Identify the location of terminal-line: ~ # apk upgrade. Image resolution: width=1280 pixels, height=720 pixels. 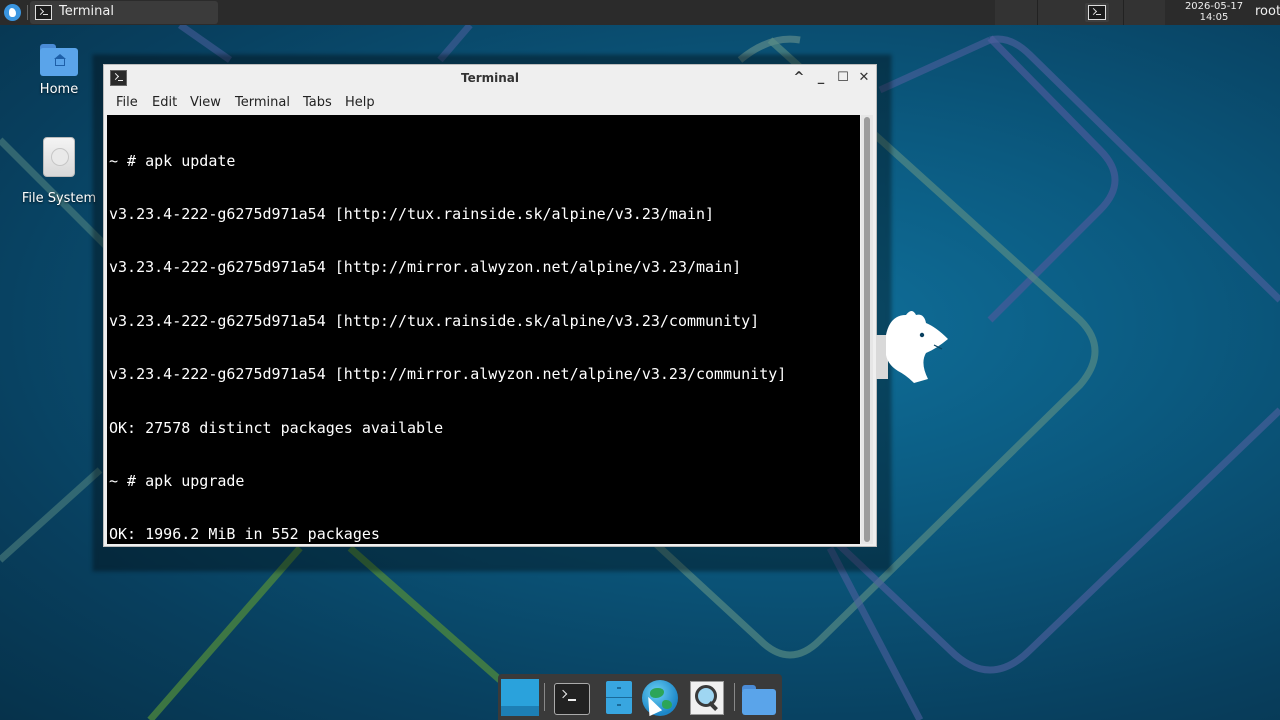
(177, 480).